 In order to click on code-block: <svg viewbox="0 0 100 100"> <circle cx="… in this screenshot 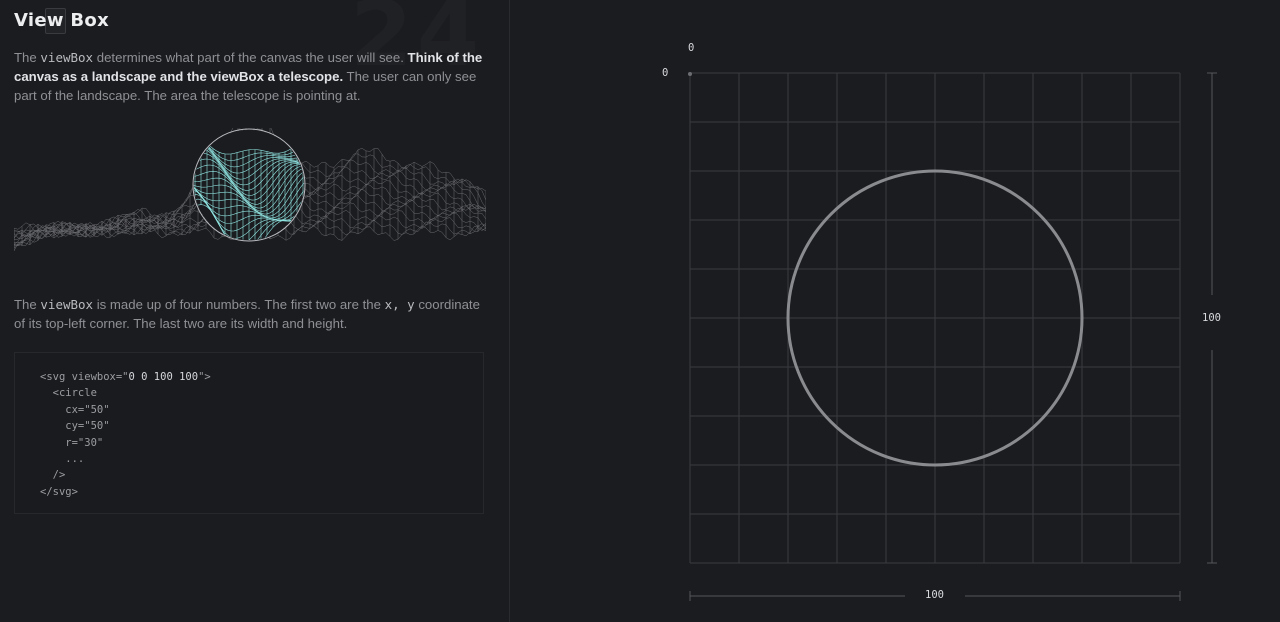, I will do `click(249, 433)`.